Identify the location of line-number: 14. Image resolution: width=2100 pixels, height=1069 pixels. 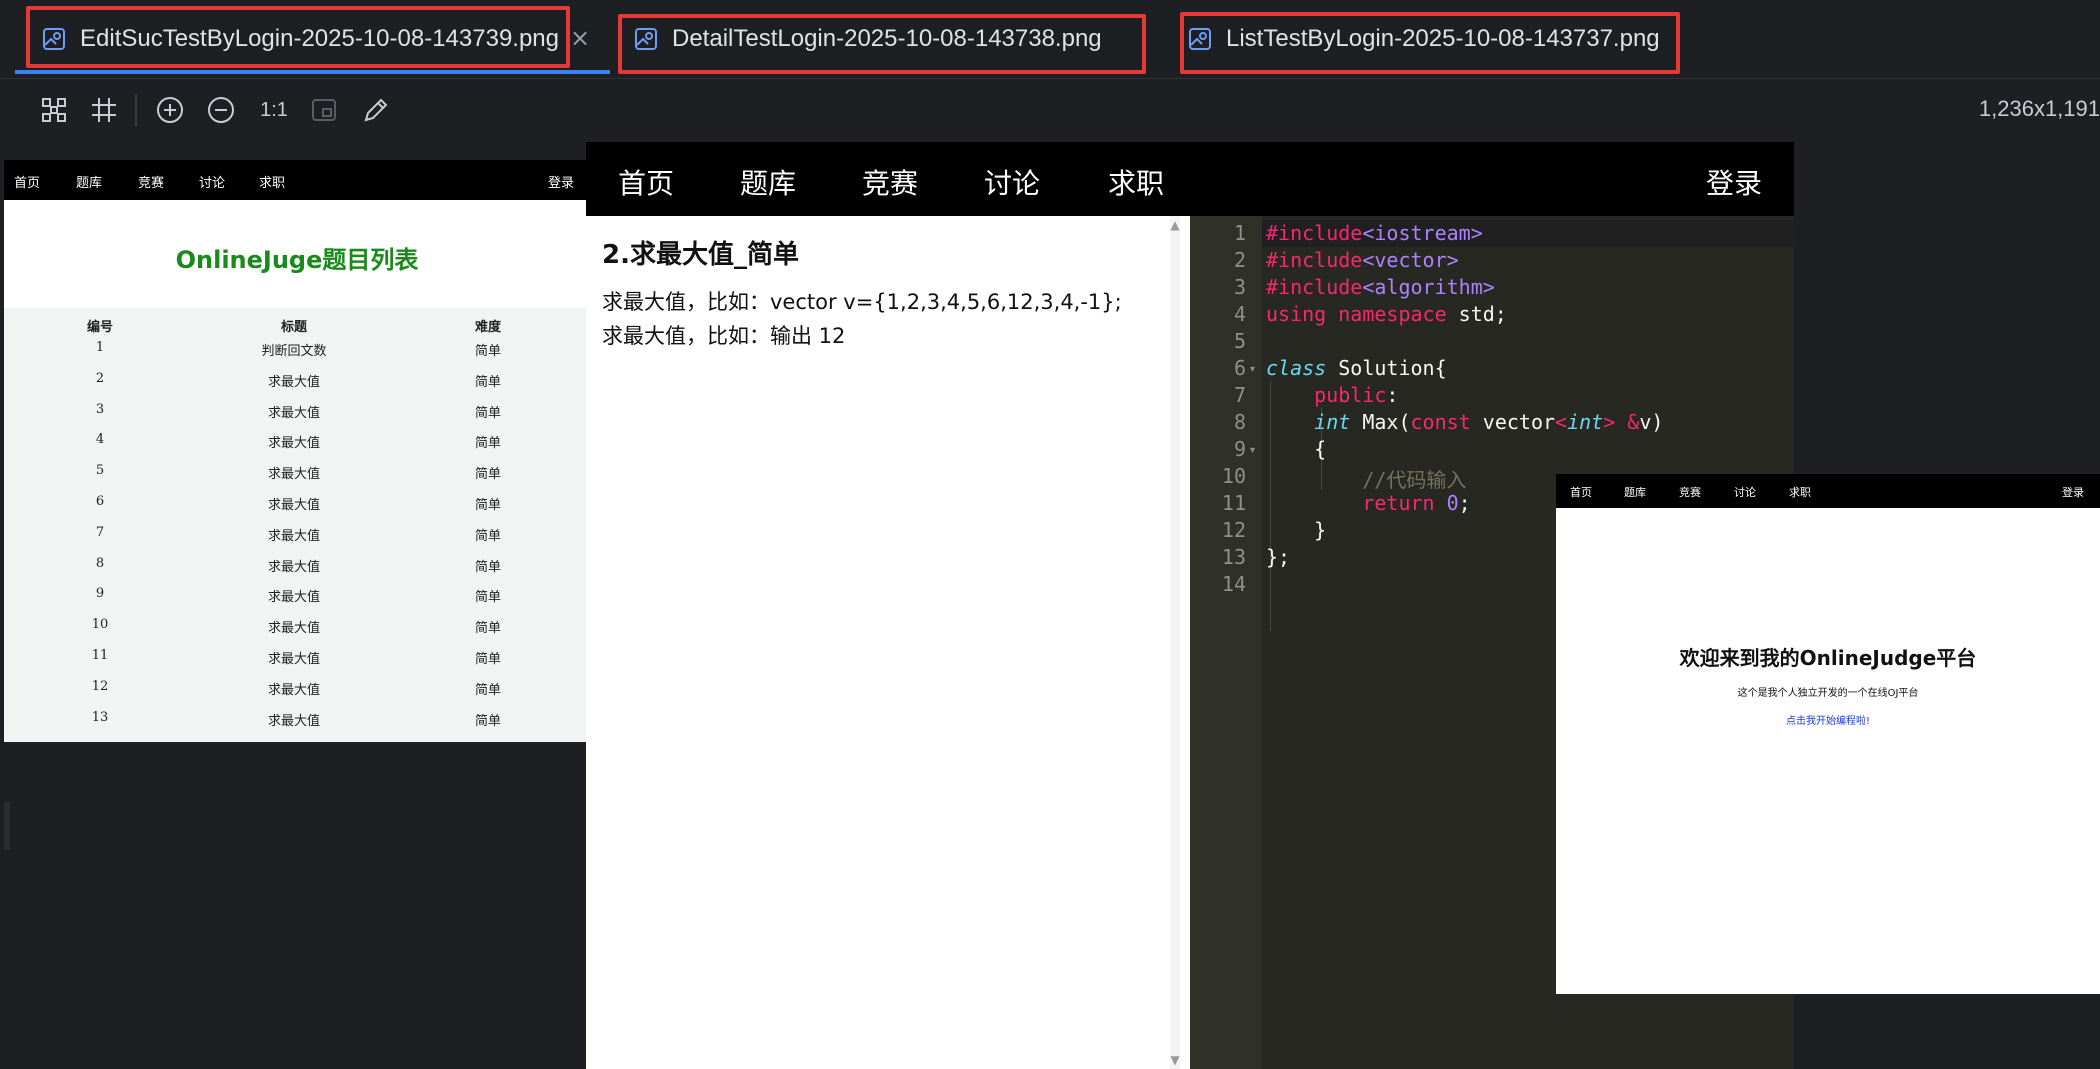
(1233, 584).